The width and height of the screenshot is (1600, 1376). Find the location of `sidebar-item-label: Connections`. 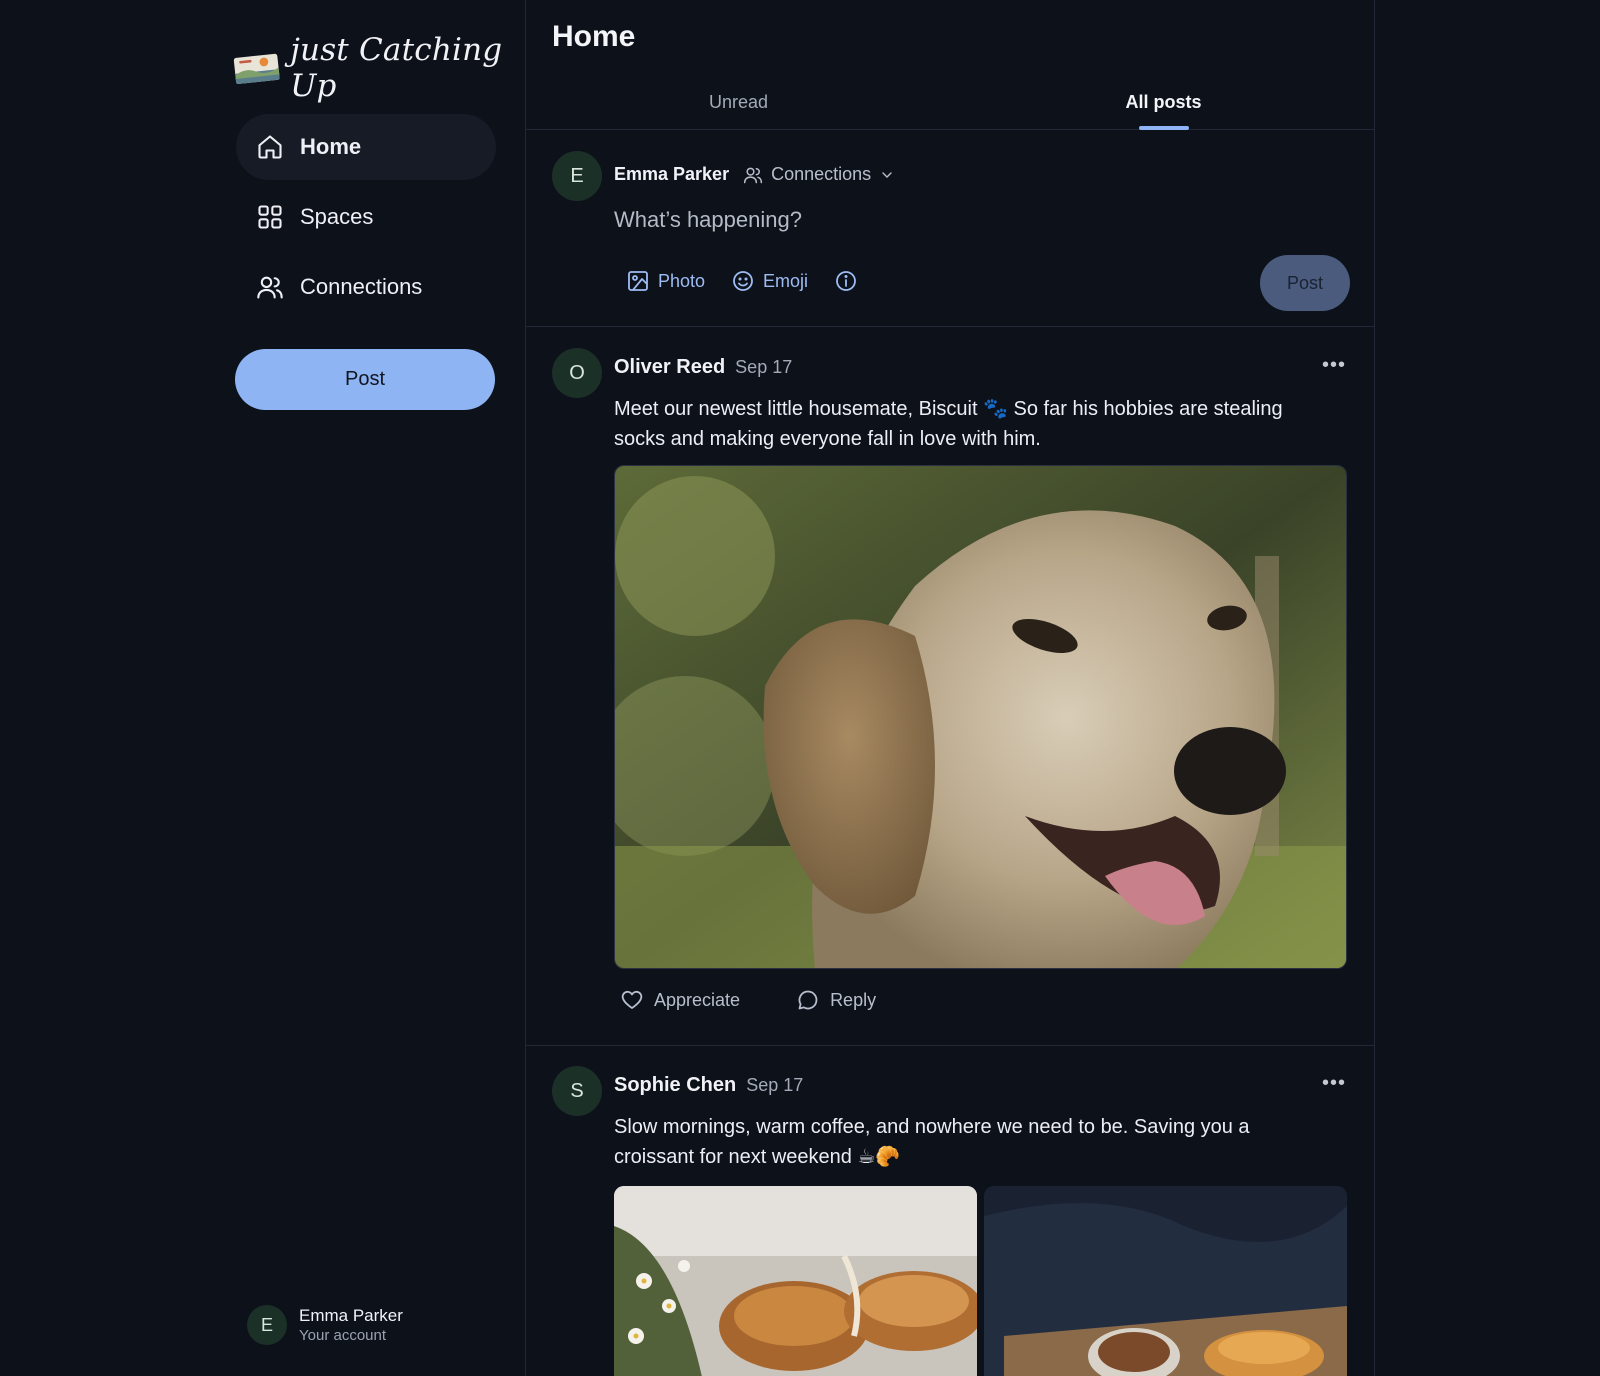

sidebar-item-label: Connections is located at coordinates (361, 286).